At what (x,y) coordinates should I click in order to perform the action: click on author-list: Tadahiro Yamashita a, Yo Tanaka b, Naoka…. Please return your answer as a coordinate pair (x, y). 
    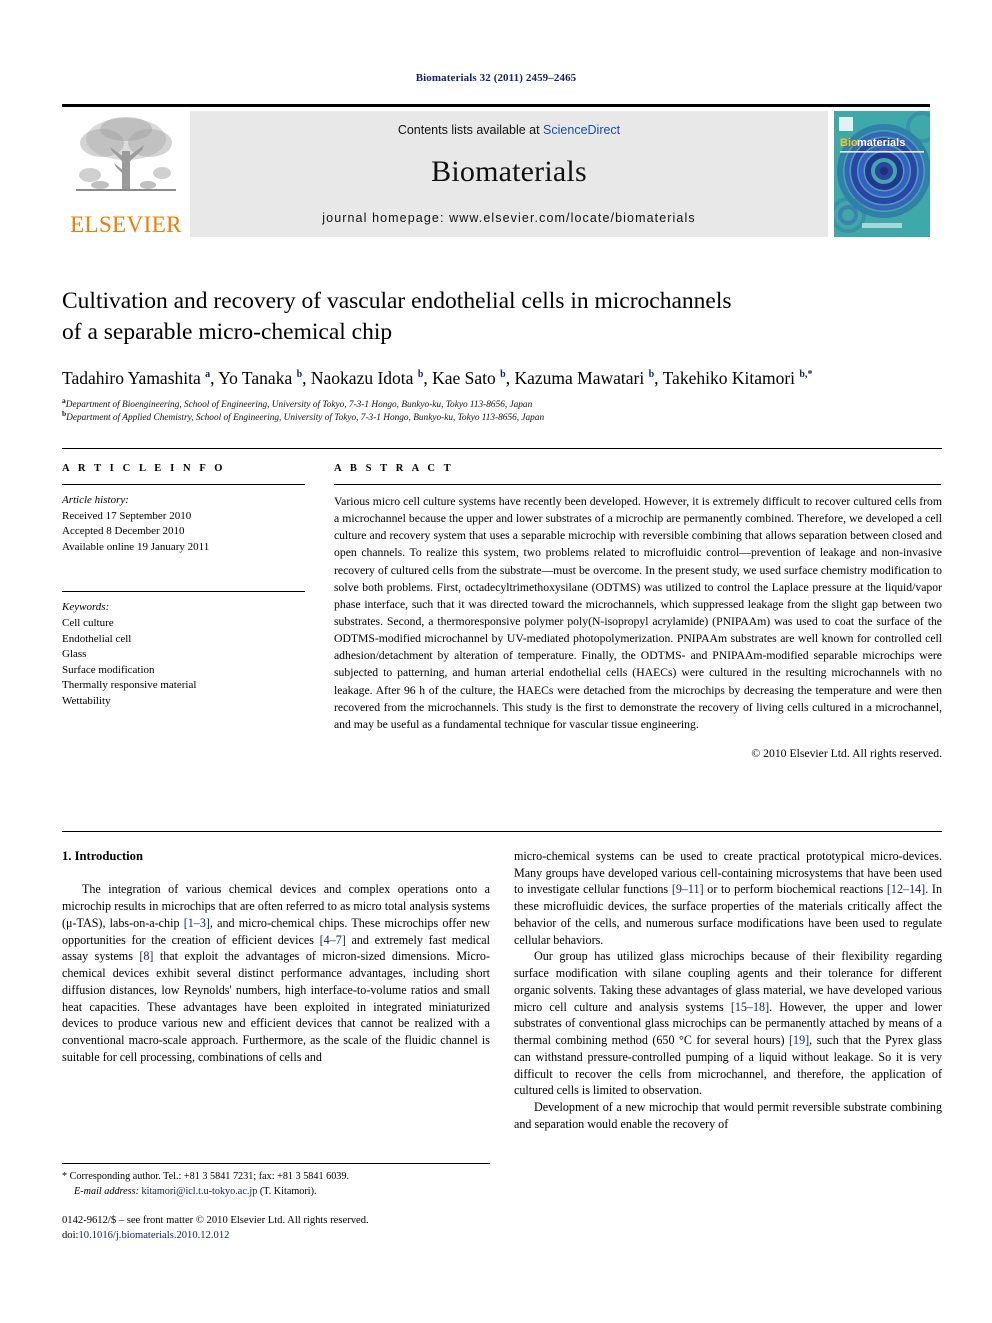
    Looking at the image, I should click on (437, 378).